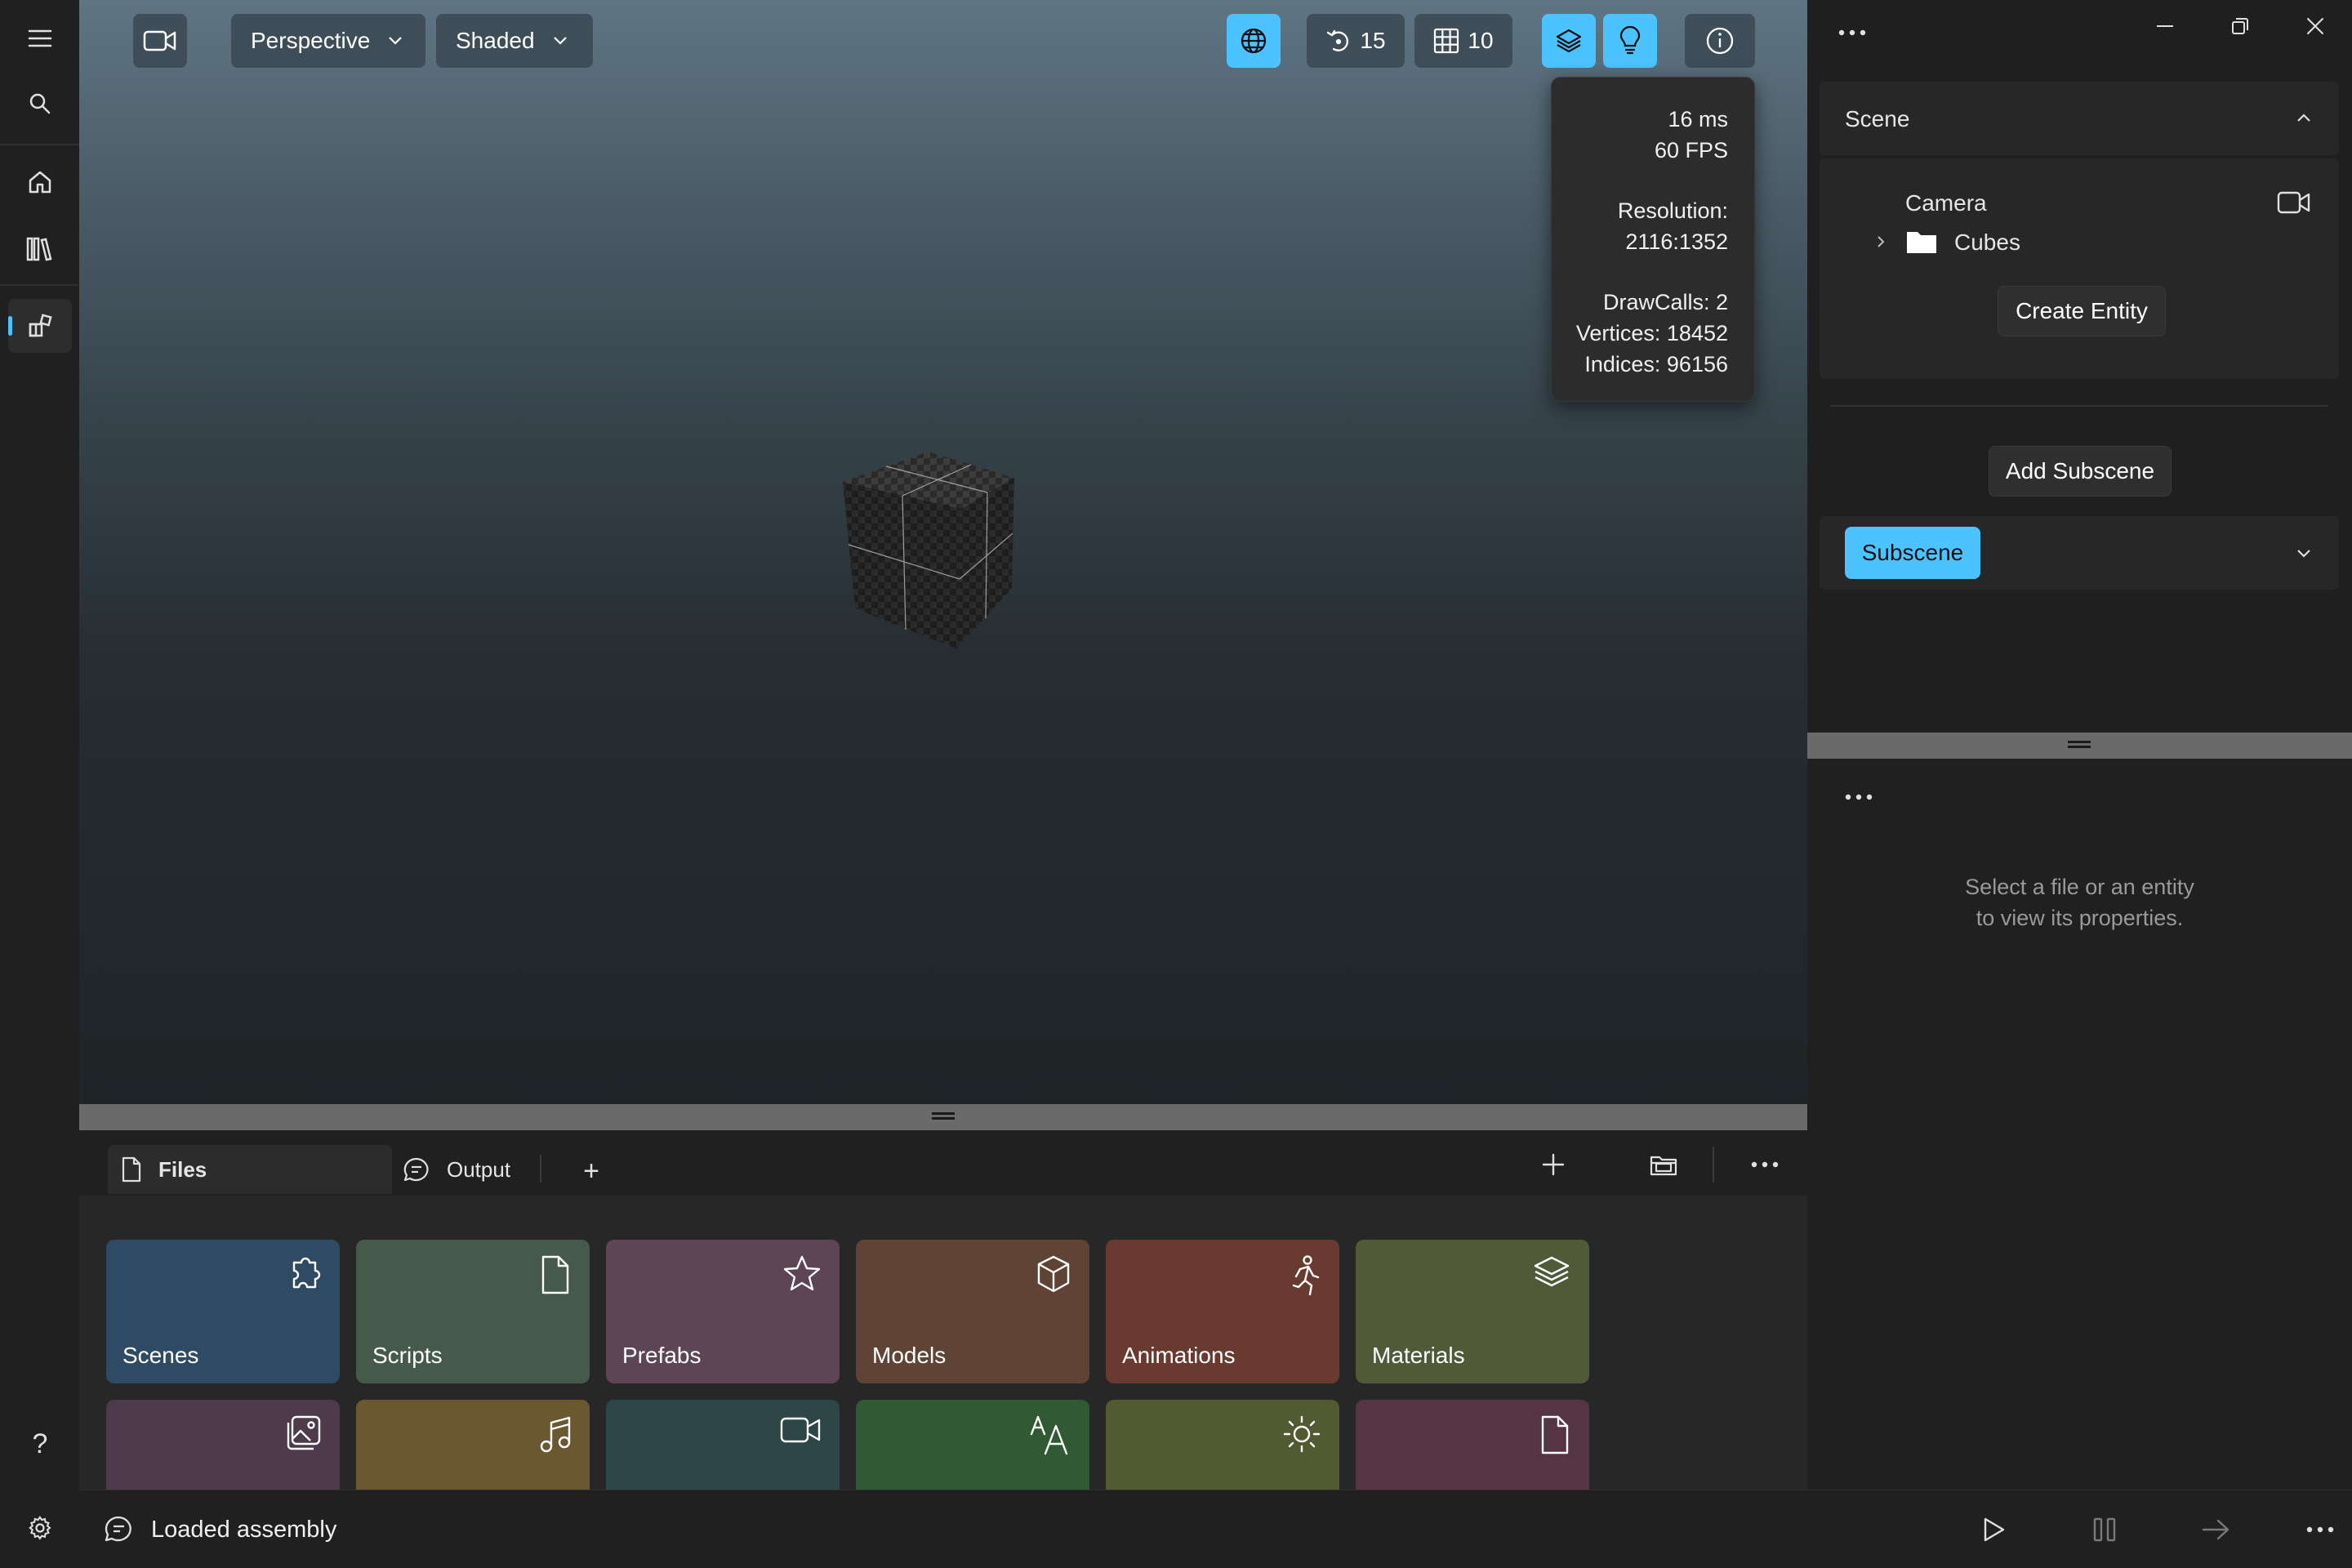 Image resolution: width=2352 pixels, height=1568 pixels. Describe the element at coordinates (943, 1163) in the screenshot. I see `files-tab-bar: Files Output +` at that location.